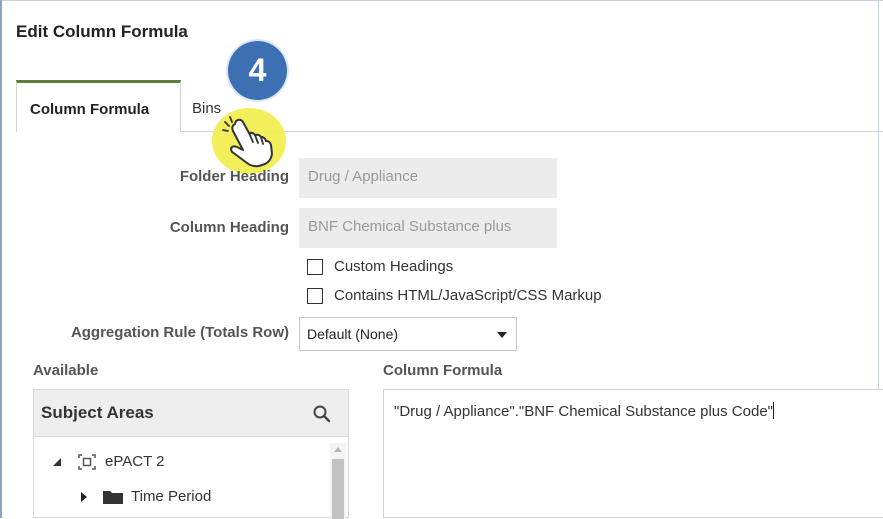  I want to click on subject-areas-panel: Subject Areas ePACT 2 Time Period, so click(191, 454).